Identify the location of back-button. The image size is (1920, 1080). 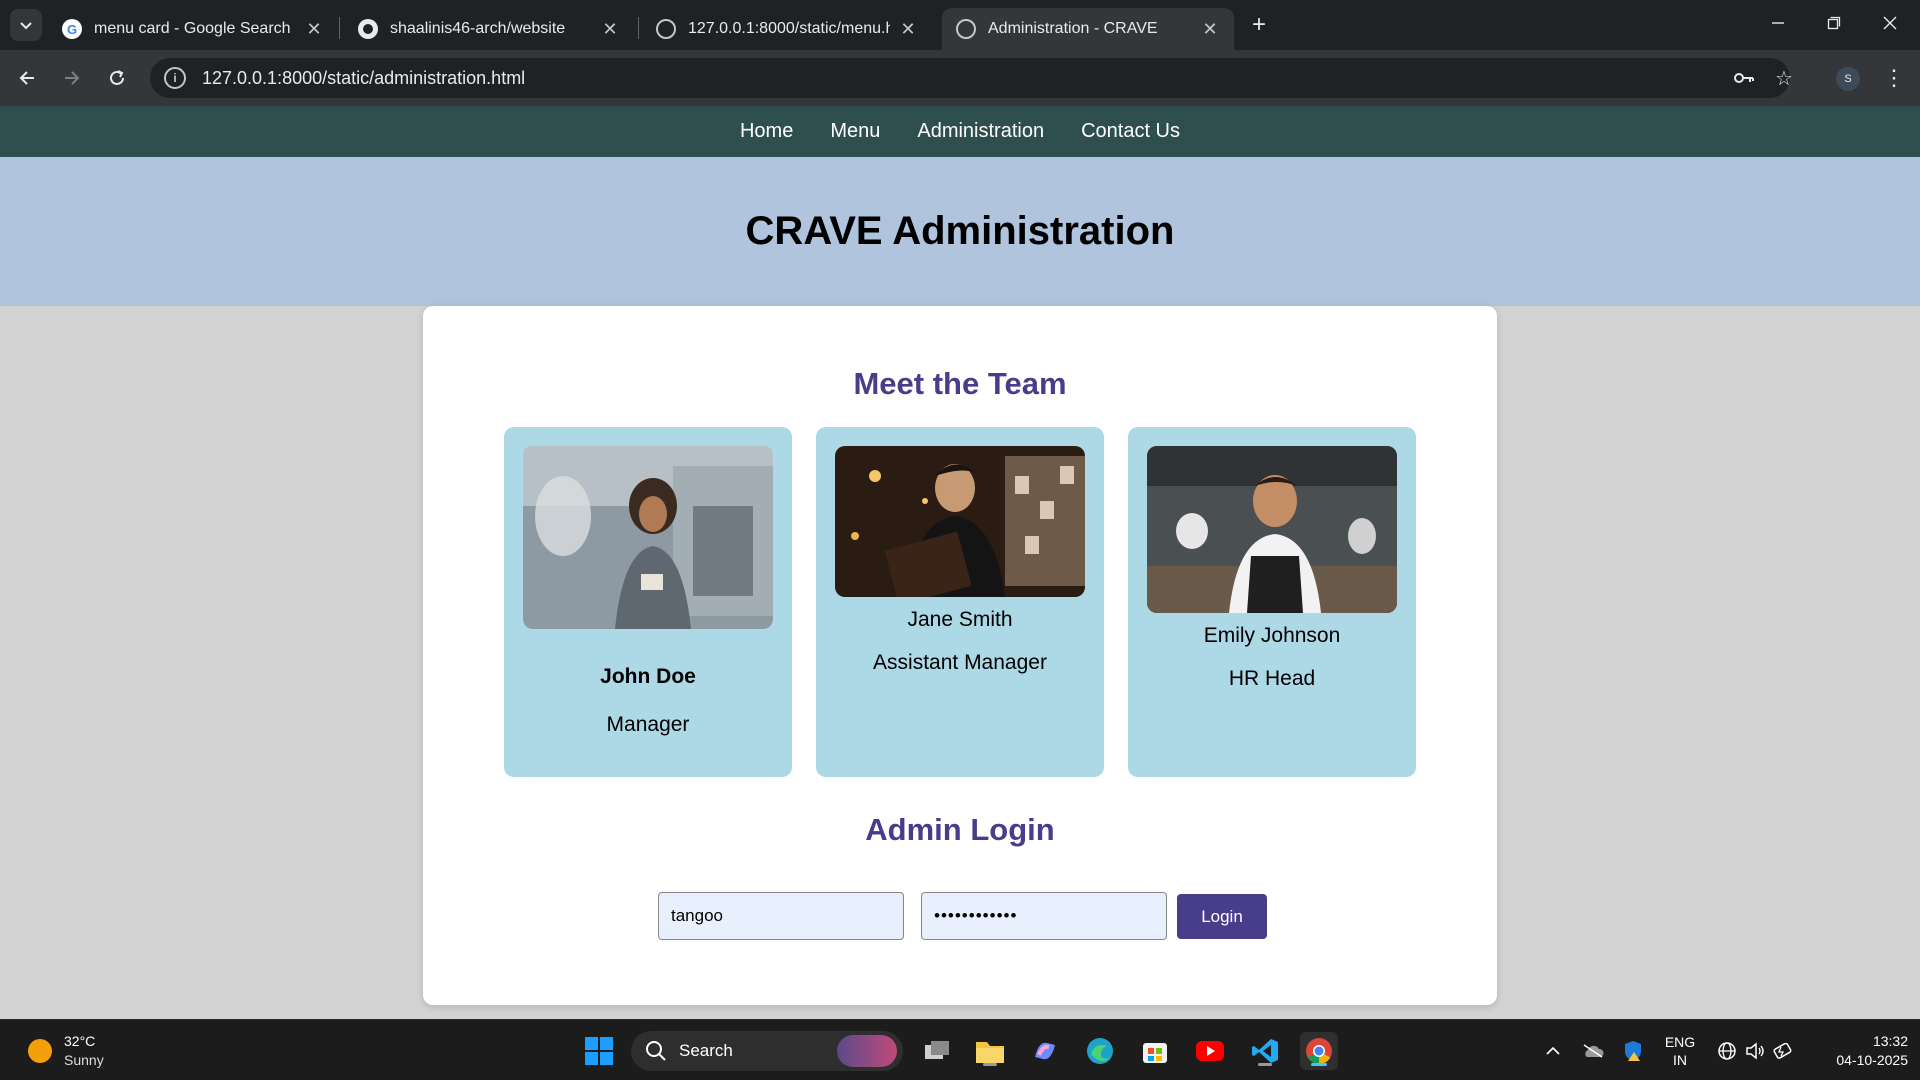
(27, 78).